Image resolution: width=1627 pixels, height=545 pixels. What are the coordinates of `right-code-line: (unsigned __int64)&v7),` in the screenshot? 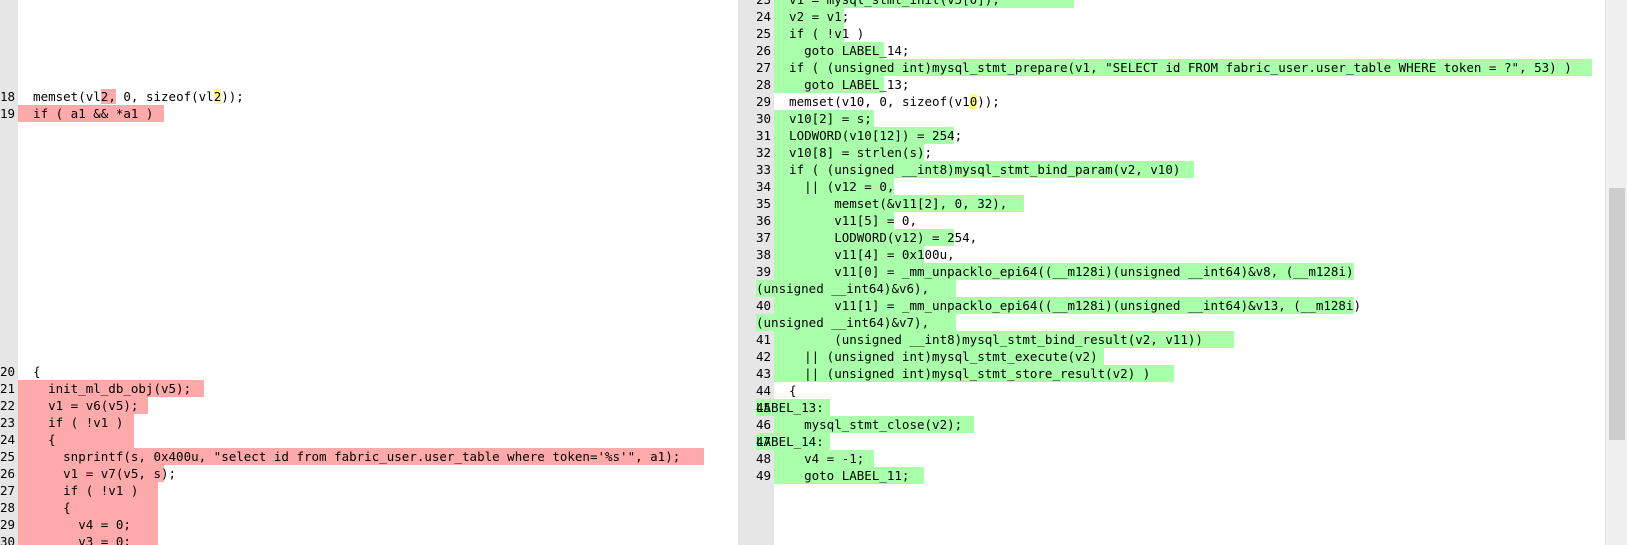 It's located at (1180, 322).